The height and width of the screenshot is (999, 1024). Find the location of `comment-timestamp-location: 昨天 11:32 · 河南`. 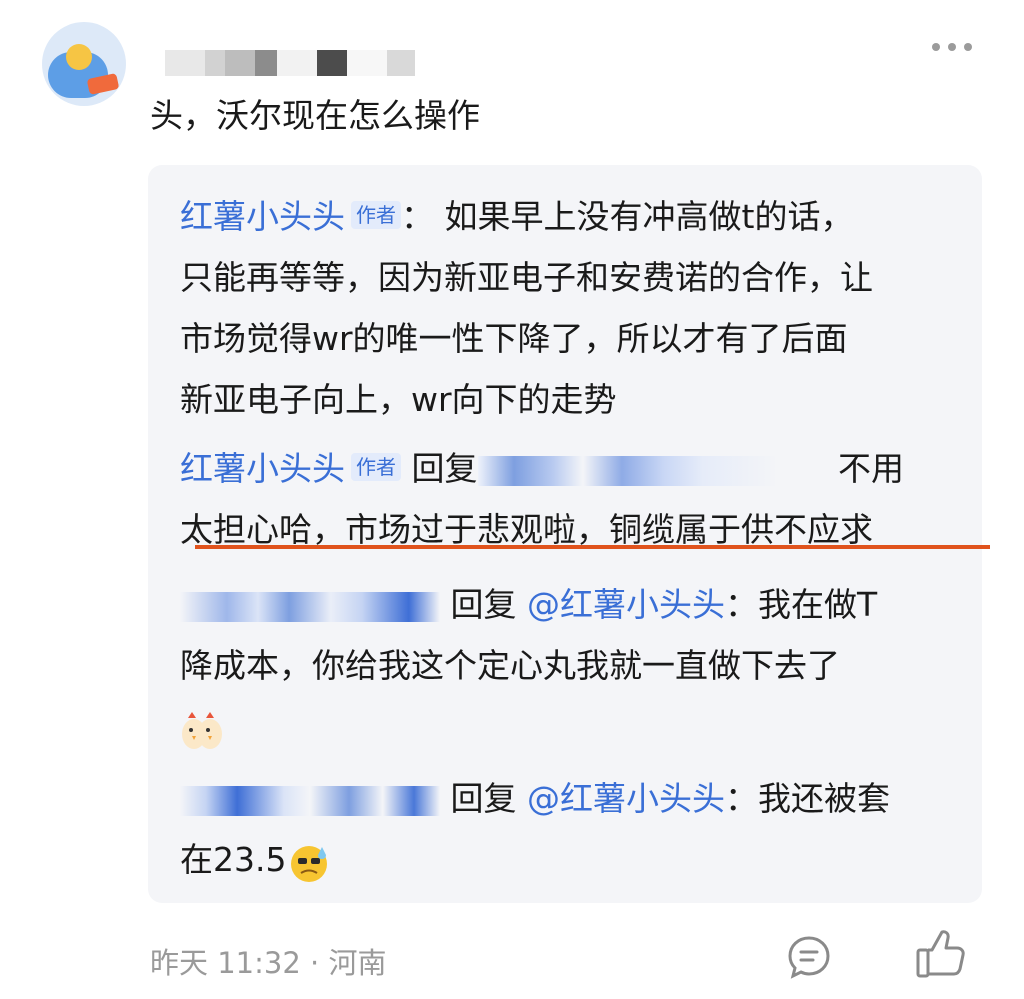

comment-timestamp-location: 昨天 11:32 · 河南 is located at coordinates (268, 963).